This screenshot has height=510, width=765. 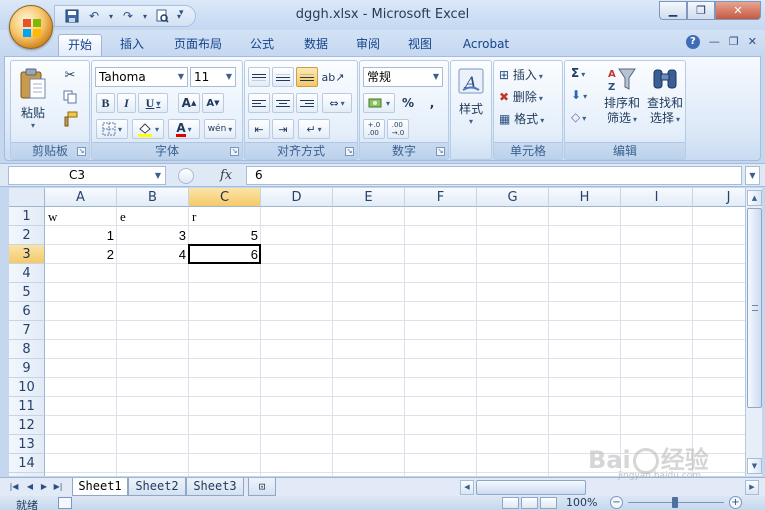 What do you see at coordinates (126, 103) in the screenshot?
I see `italic-button: I` at bounding box center [126, 103].